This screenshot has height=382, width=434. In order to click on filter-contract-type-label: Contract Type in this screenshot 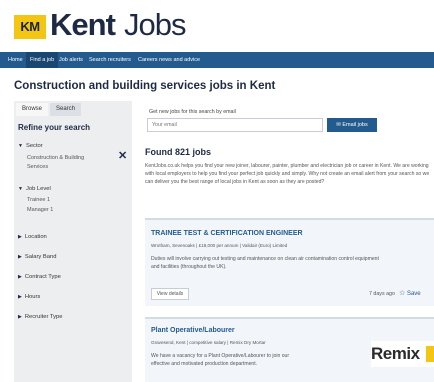, I will do `click(42, 277)`.